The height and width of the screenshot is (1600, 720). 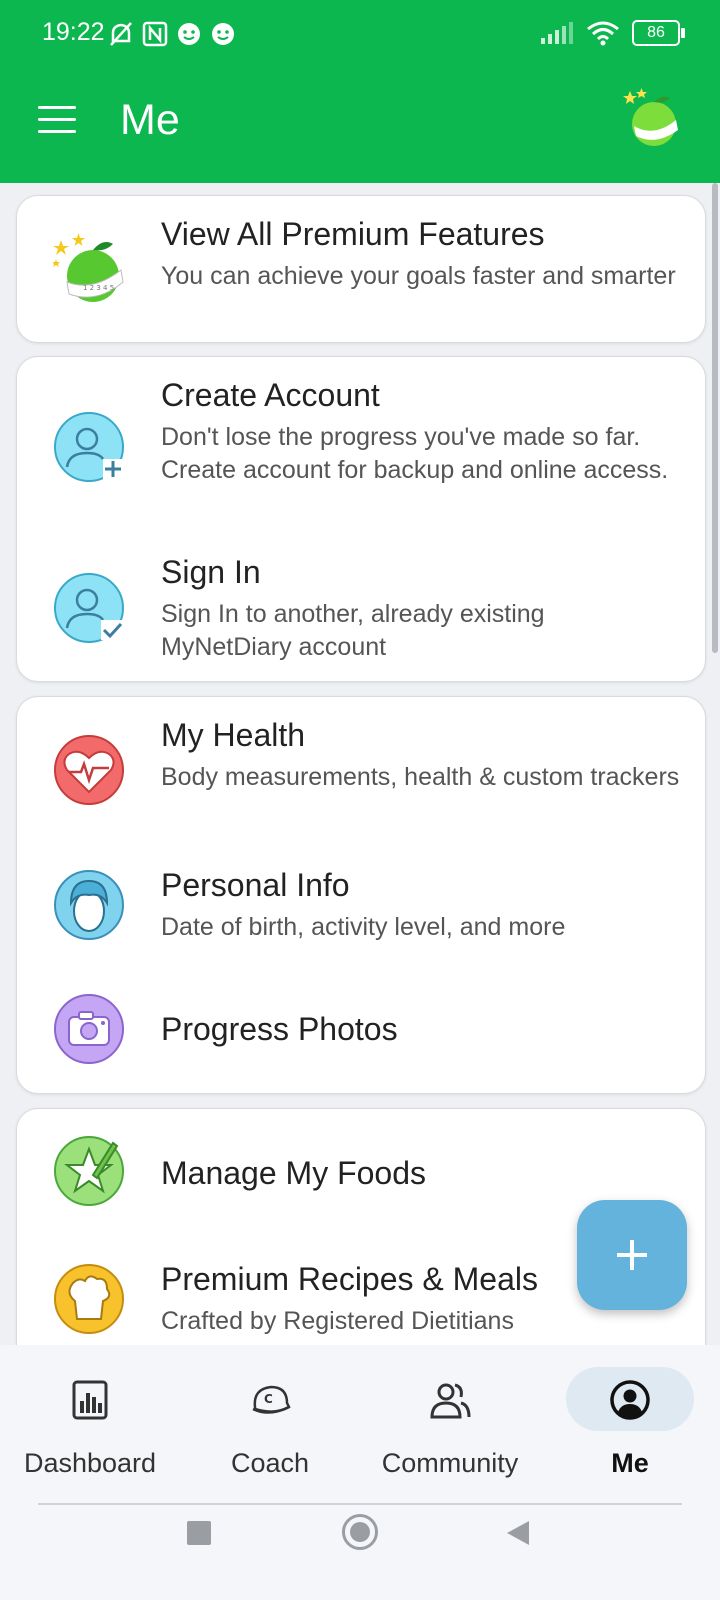 What do you see at coordinates (270, 395) in the screenshot?
I see `create-account-title: Create Account` at bounding box center [270, 395].